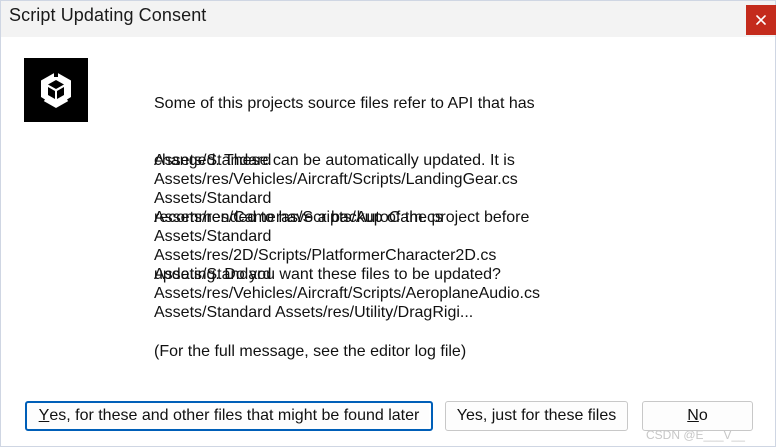 Image resolution: width=776 pixels, height=447 pixels. What do you see at coordinates (695, 435) in the screenshot?
I see `watermark: CSDN @E___V__` at bounding box center [695, 435].